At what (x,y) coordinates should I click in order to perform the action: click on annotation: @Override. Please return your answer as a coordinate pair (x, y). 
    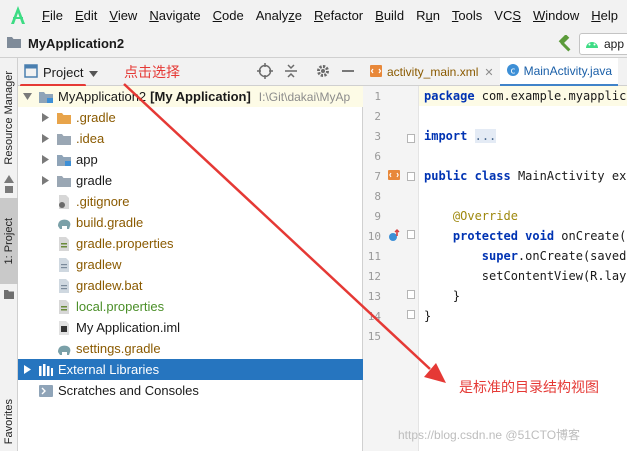
    Looking at the image, I should click on (485, 216).